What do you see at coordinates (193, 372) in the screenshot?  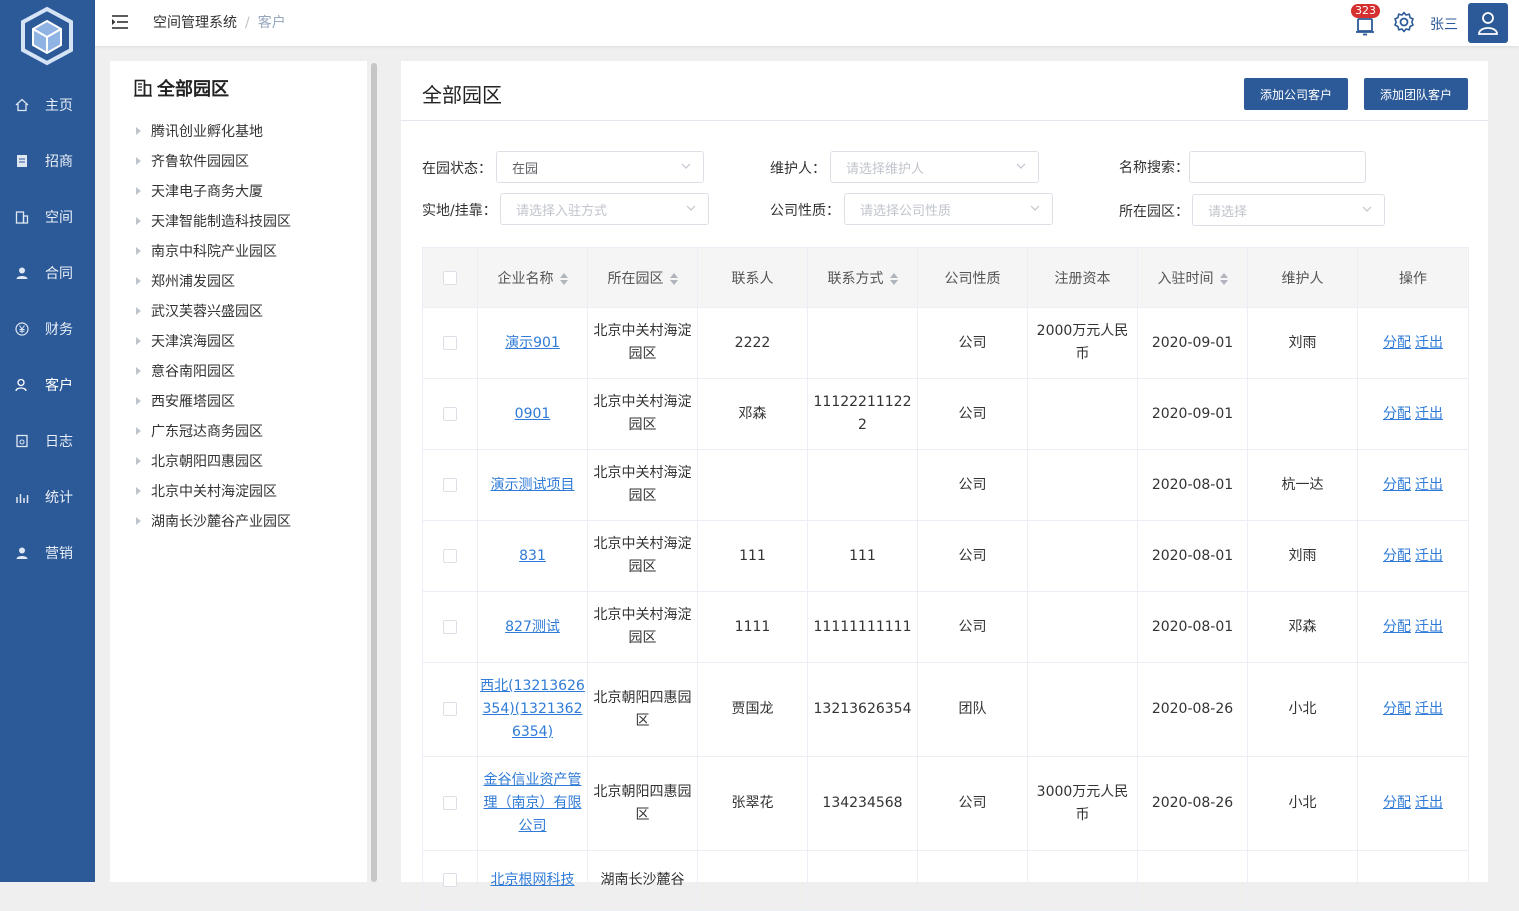 I see `tree-item-label: 意谷南阳园区` at bounding box center [193, 372].